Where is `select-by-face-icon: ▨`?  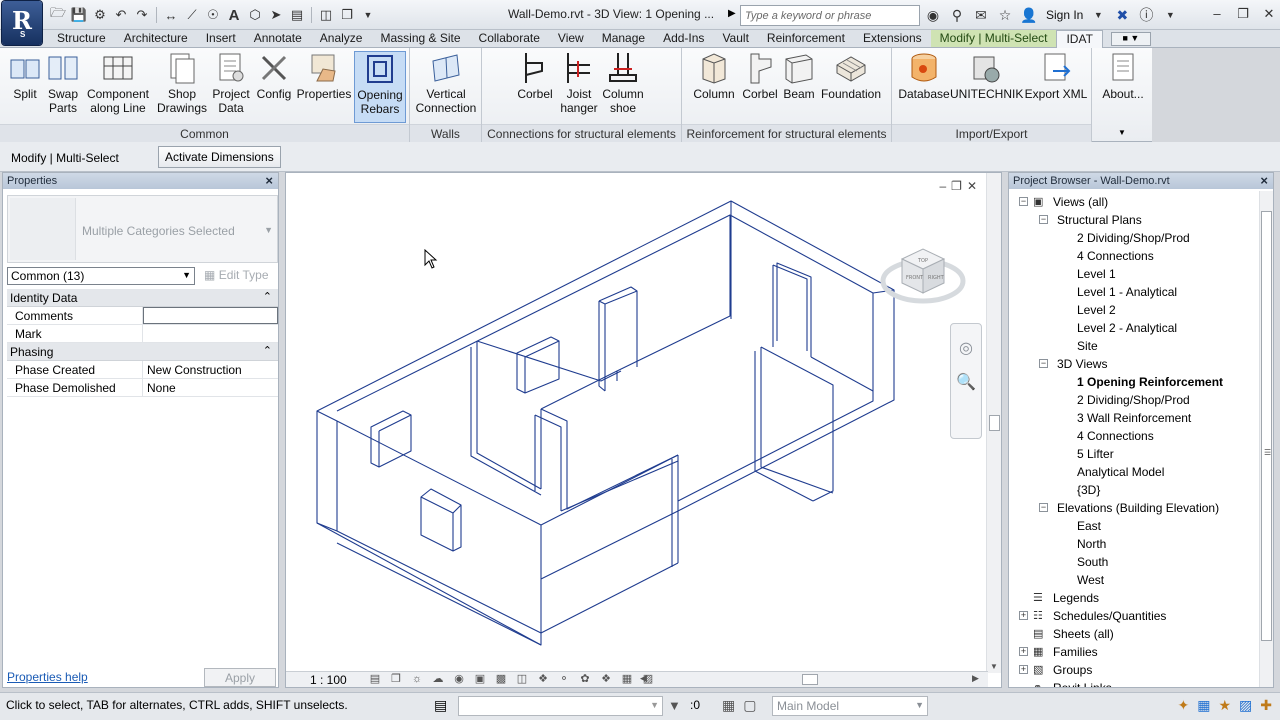 select-by-face-icon: ▨ is located at coordinates (1245, 705).